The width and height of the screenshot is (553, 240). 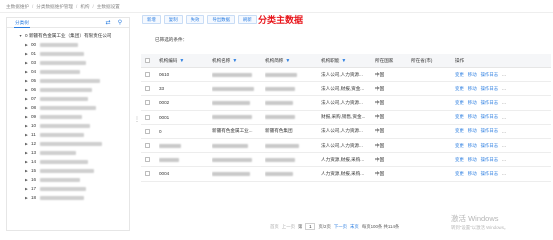 What do you see at coordinates (68, 80) in the screenshot?
I see `tree-node: ▶ 05` at bounding box center [68, 80].